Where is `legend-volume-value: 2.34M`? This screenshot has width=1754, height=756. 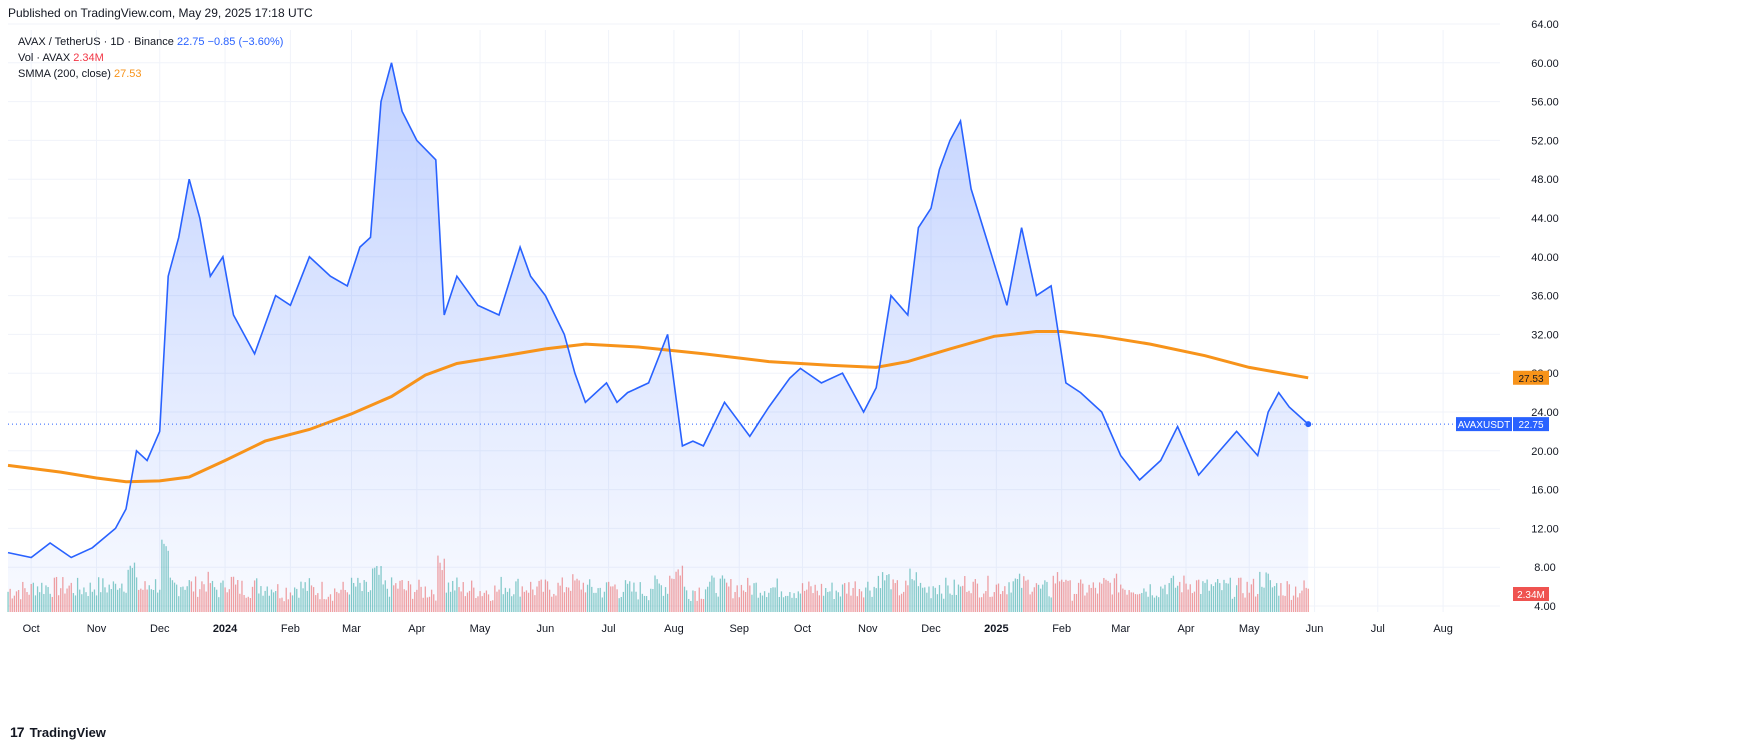
legend-volume-value: 2.34M is located at coordinates (88, 58).